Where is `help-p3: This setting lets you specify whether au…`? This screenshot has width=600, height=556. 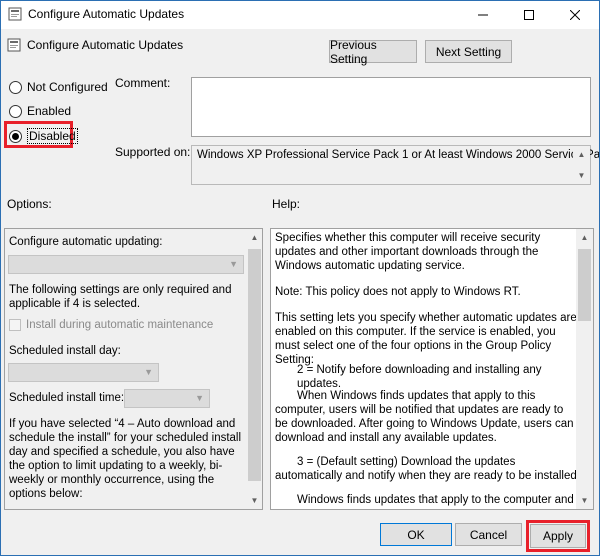 help-p3: This setting lets you specify whether au… is located at coordinates (426, 339).